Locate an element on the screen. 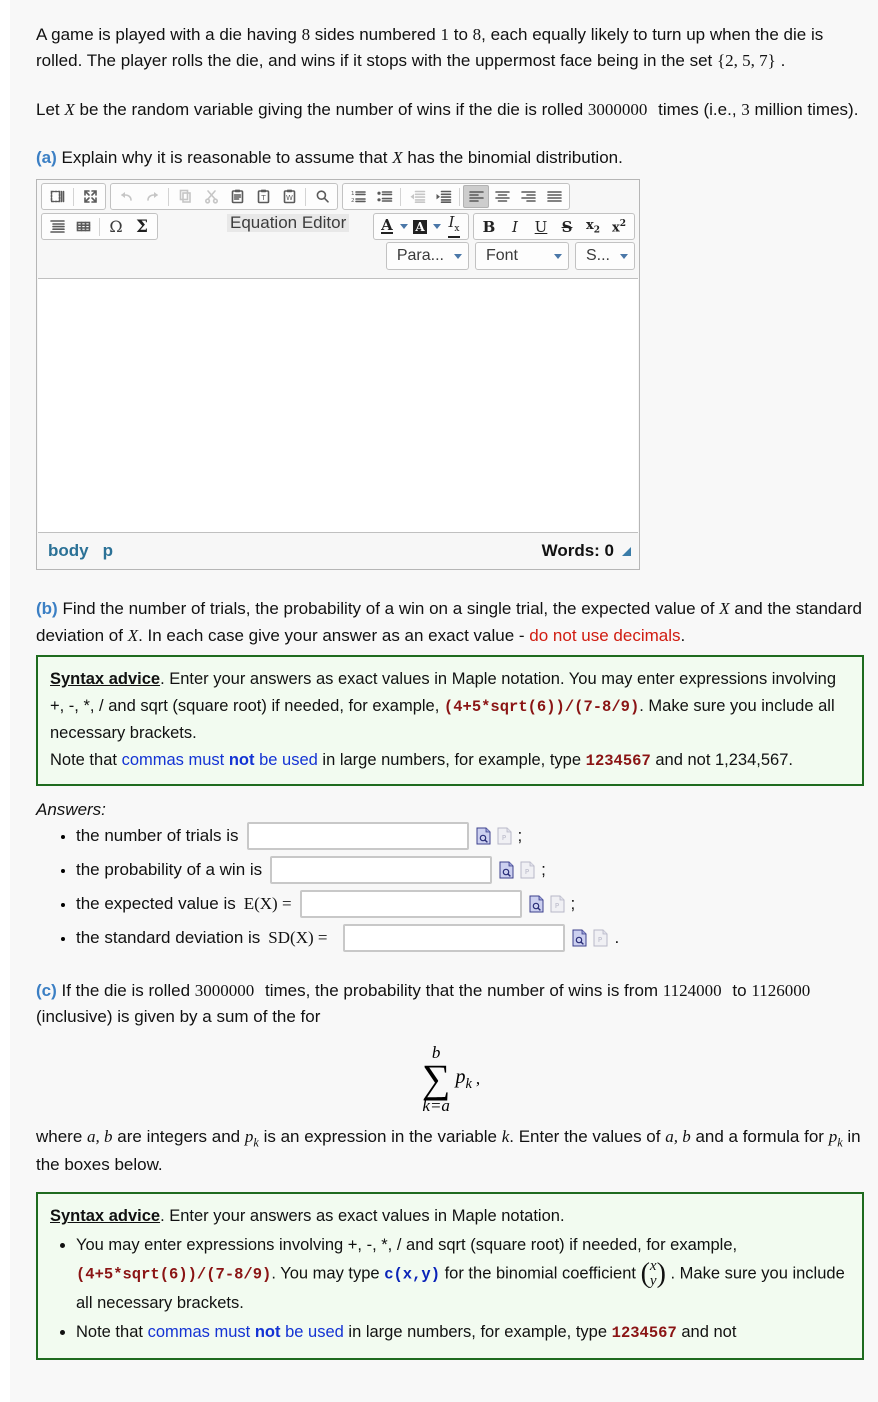 This screenshot has height=1402, width=878. text-color-dropdown-caret is located at coordinates (403, 226).